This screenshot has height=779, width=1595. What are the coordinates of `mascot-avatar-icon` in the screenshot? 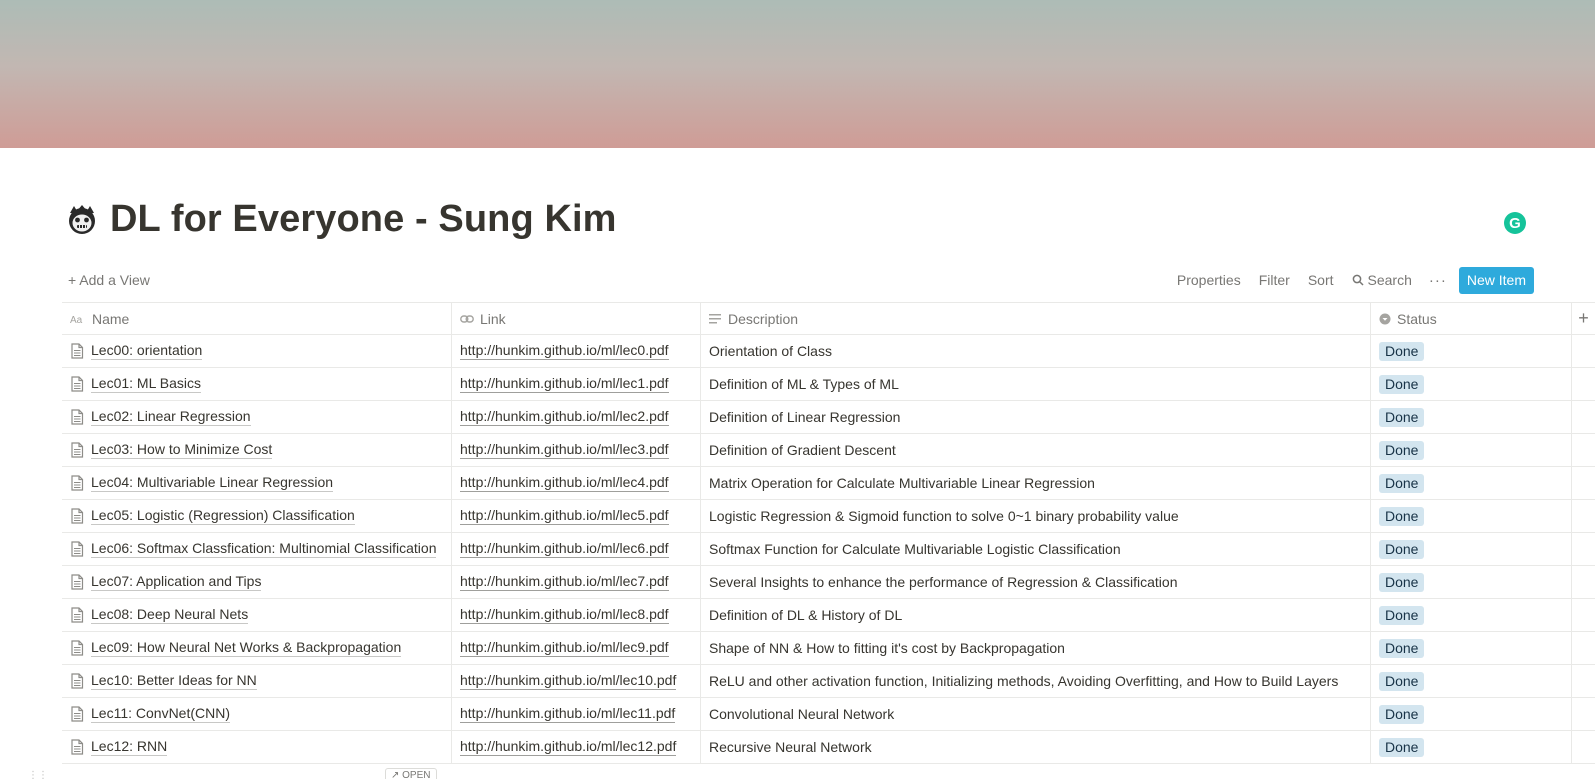 It's located at (82, 219).